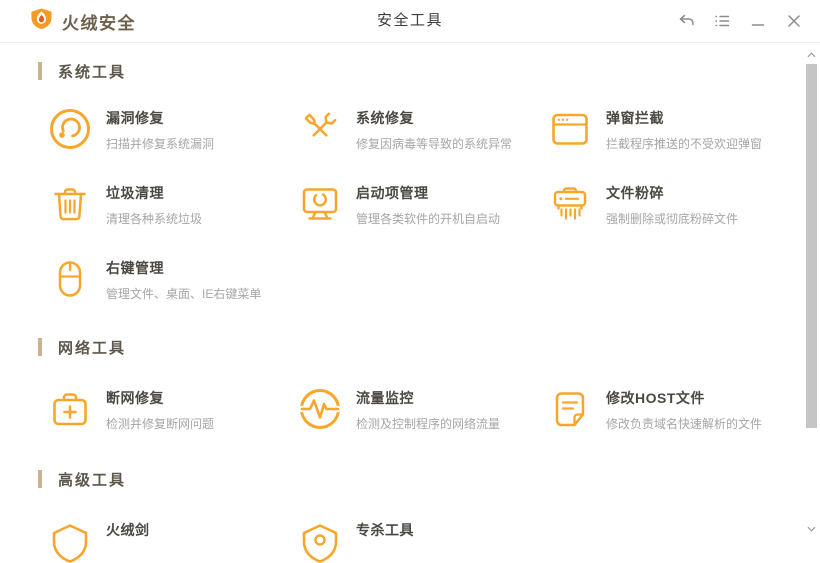  I want to click on tool-desc: 强制删除或彻底粉碎文件, so click(672, 219).